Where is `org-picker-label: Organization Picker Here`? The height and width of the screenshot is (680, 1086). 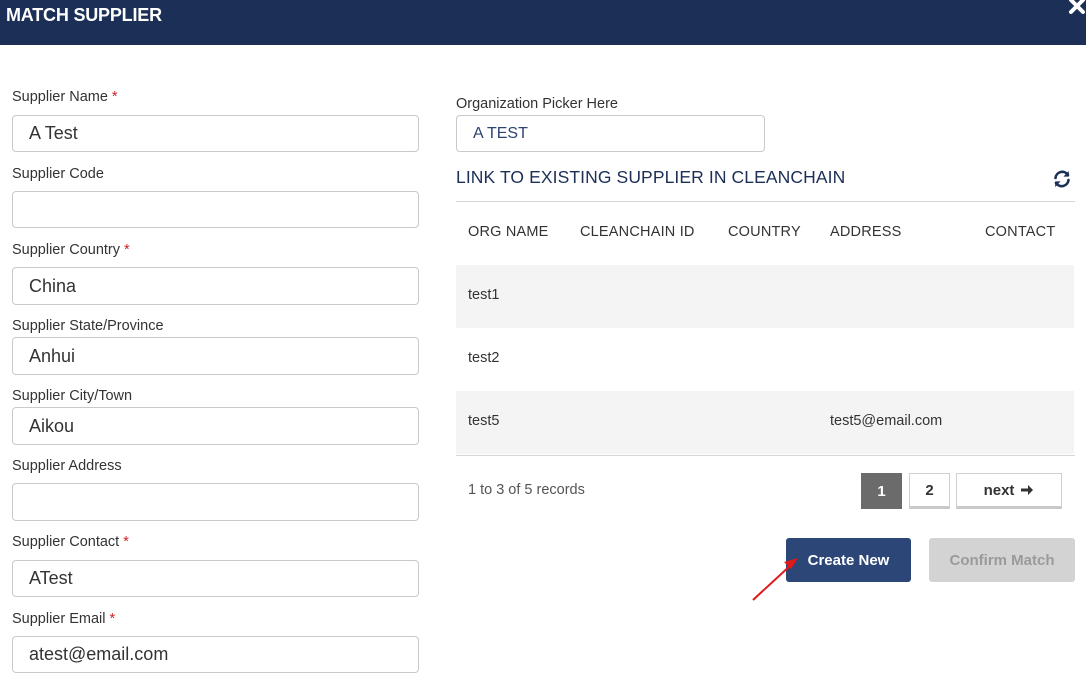 org-picker-label: Organization Picker Here is located at coordinates (537, 104).